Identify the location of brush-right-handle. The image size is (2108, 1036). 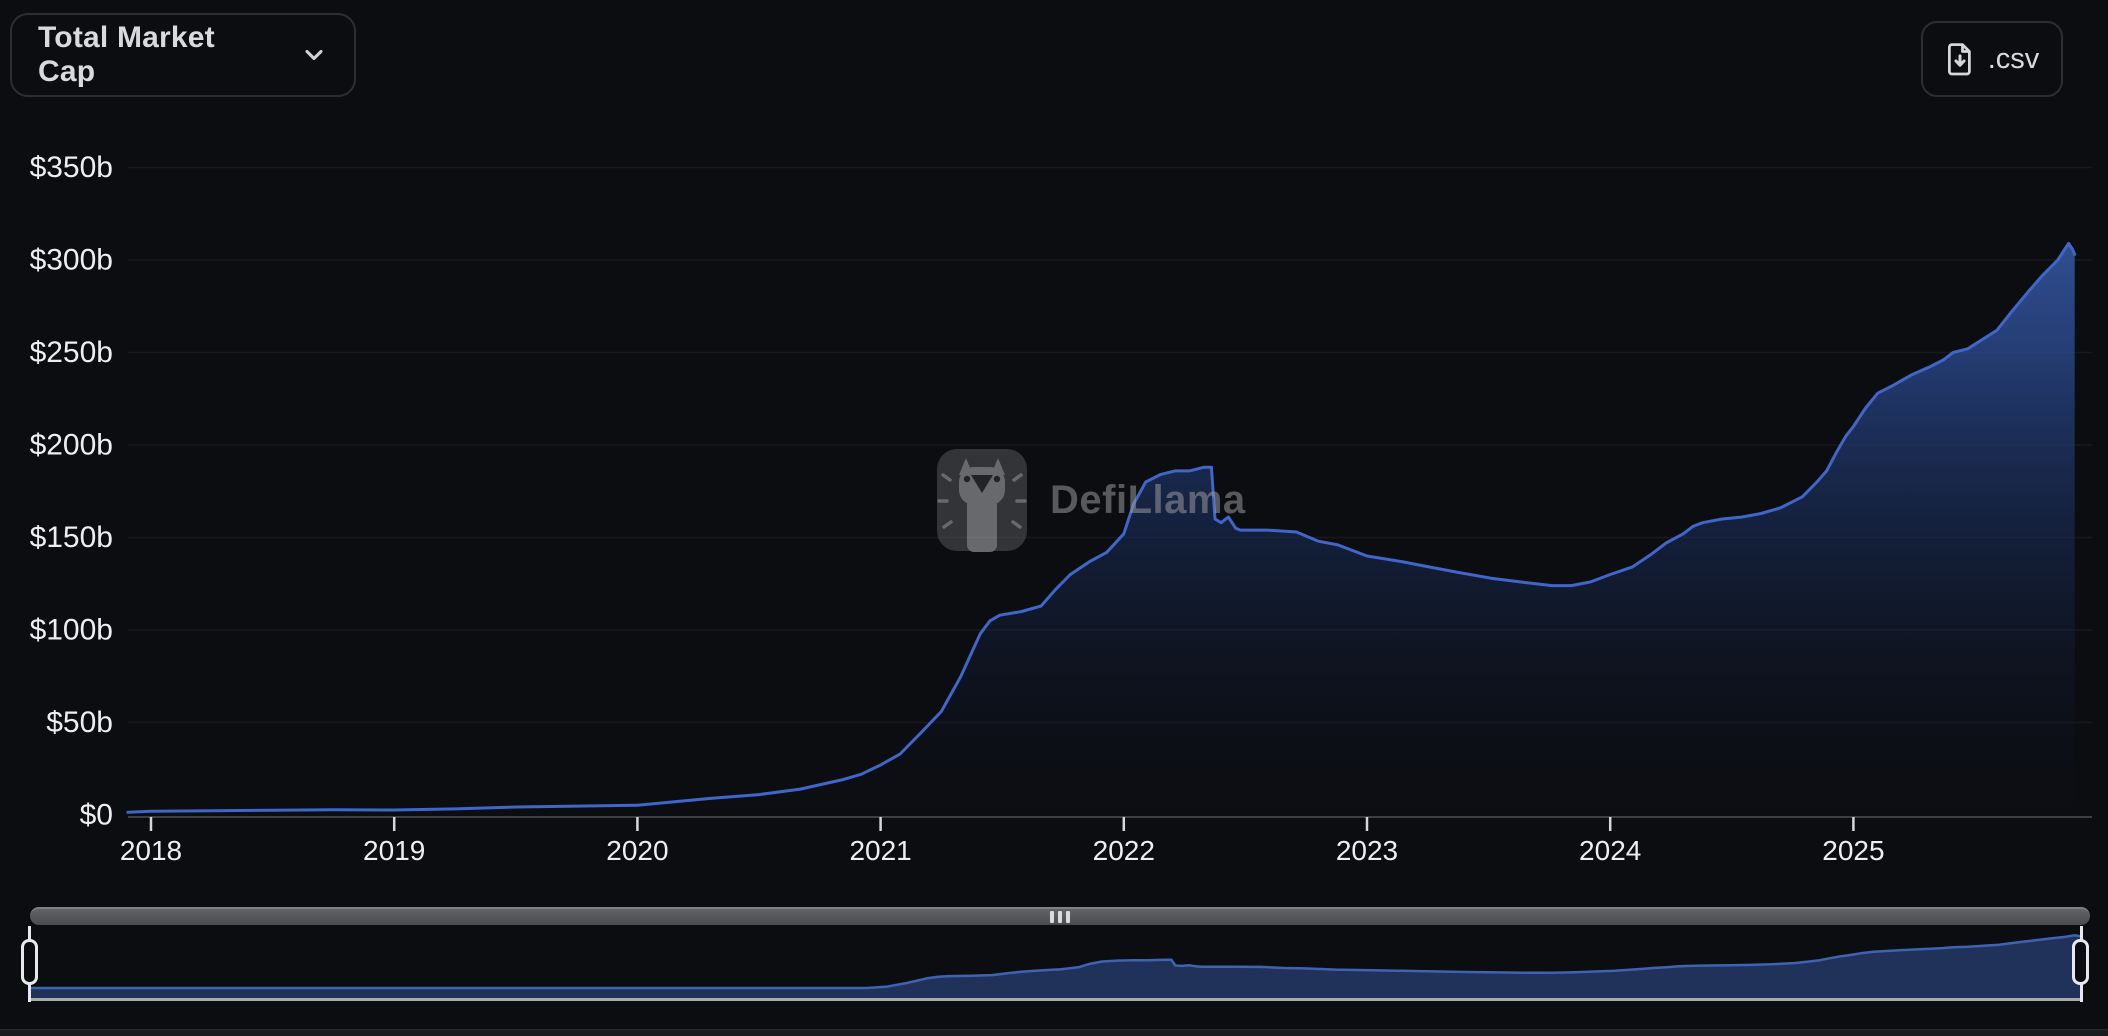
(2080, 962).